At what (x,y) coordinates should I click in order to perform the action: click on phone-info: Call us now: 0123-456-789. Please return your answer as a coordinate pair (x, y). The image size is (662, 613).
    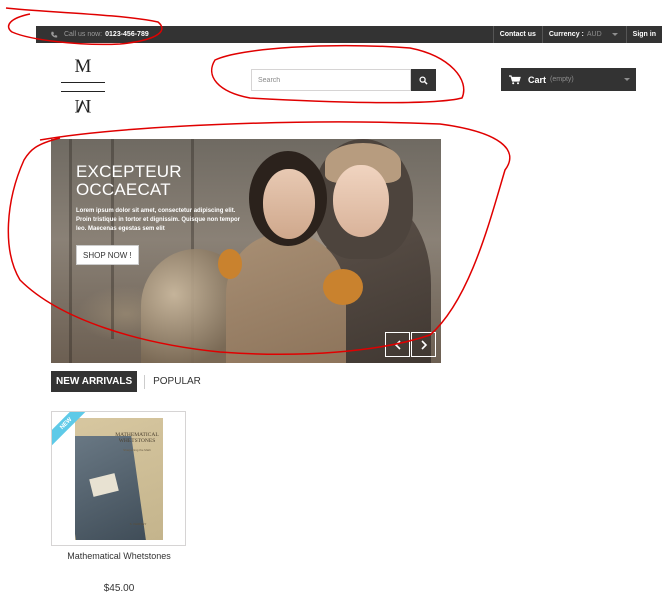
    Looking at the image, I should click on (99, 34).